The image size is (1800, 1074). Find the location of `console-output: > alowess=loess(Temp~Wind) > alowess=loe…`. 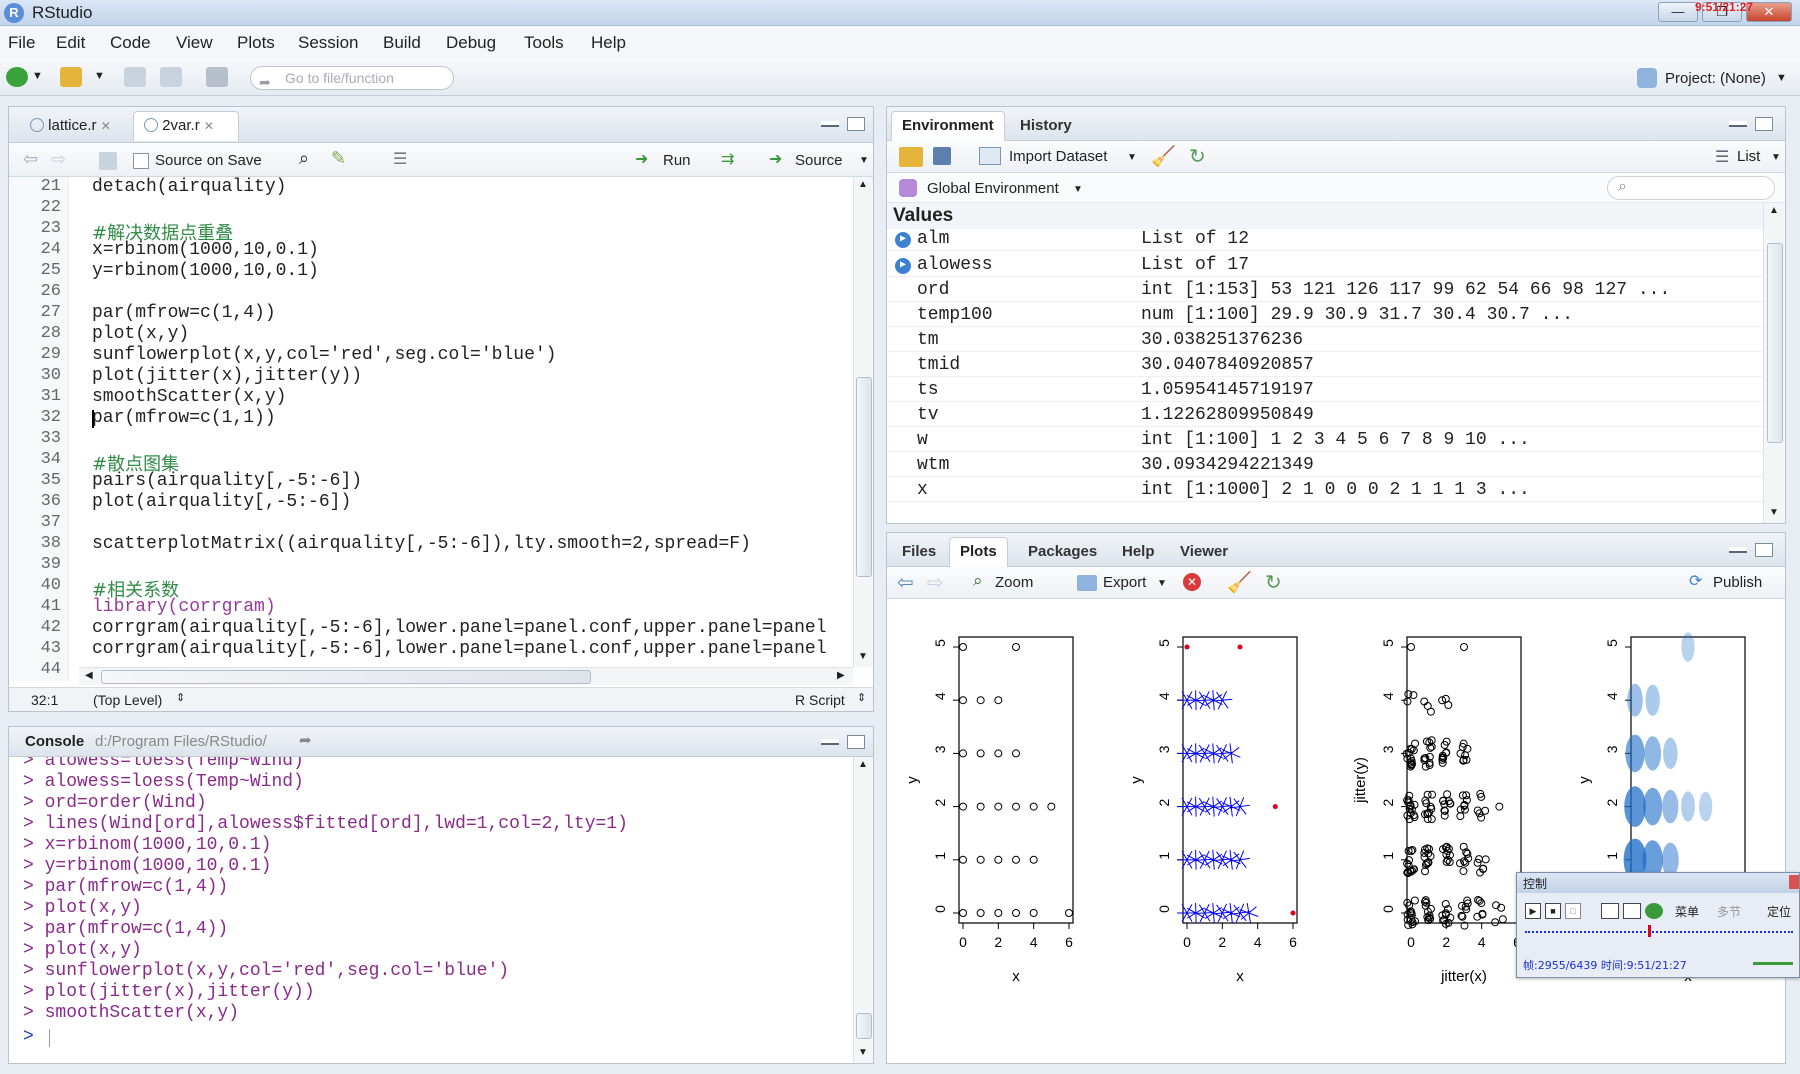

console-output: > alowess=loess(Temp~Wind) > alowess=loe… is located at coordinates (429, 910).